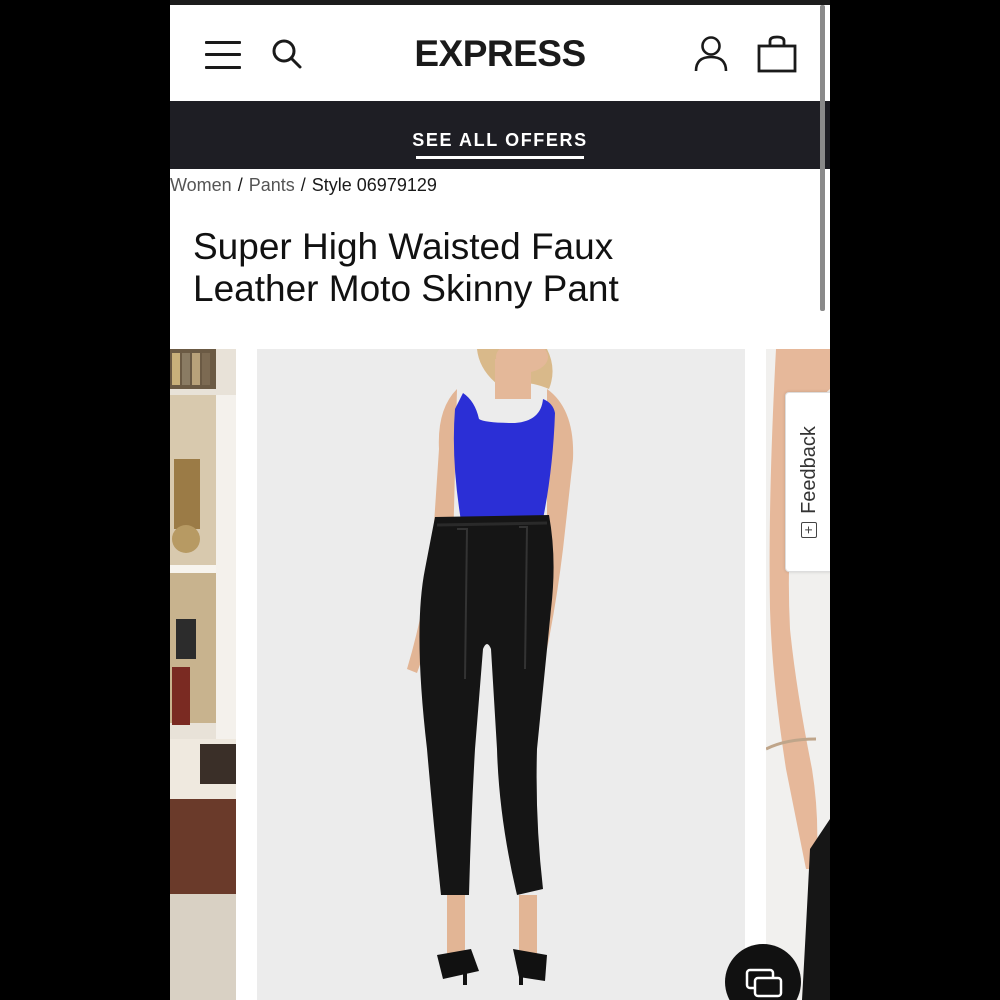 This screenshot has height=1000, width=1000. Describe the element at coordinates (272, 185) in the screenshot. I see `breadcrumb-link-pants: Pants` at that location.